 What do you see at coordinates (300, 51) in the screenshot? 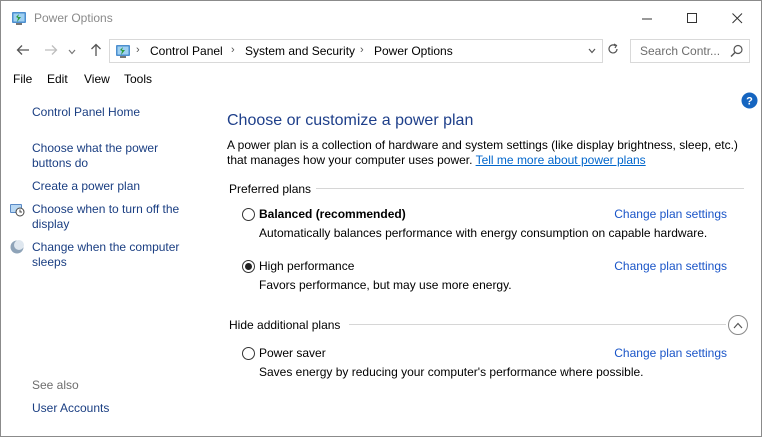
I see `breadcrumb-system-and-security: System and Security` at bounding box center [300, 51].